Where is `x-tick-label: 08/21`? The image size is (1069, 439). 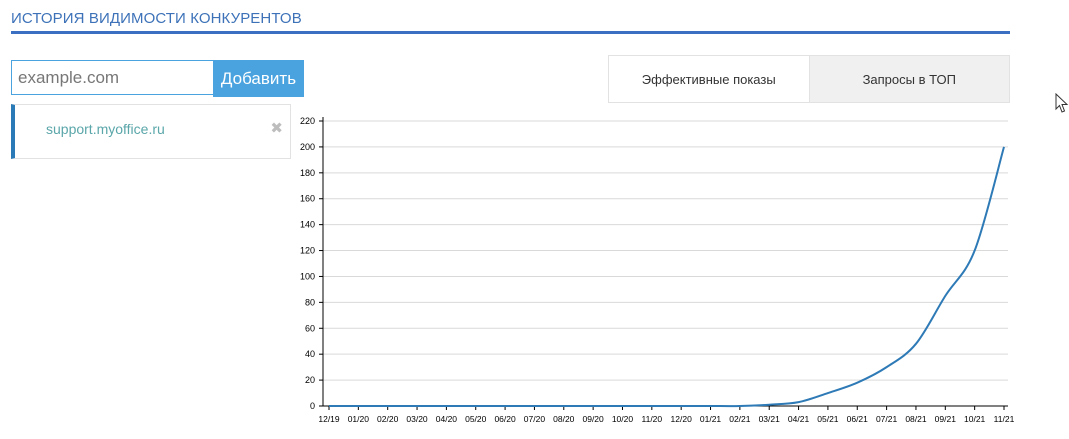 x-tick-label: 08/21 is located at coordinates (916, 419).